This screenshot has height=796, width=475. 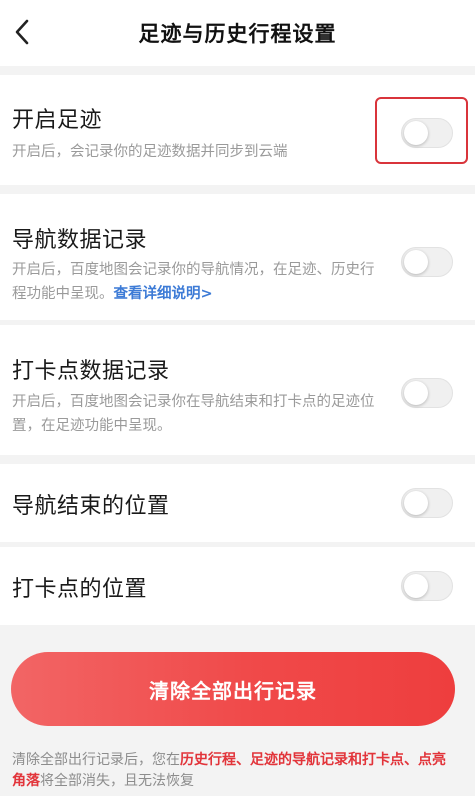 What do you see at coordinates (237, 130) in the screenshot?
I see `setting-row-footprint: 开启足迹 开启后，会记录你的足迹数据并同步到云端` at bounding box center [237, 130].